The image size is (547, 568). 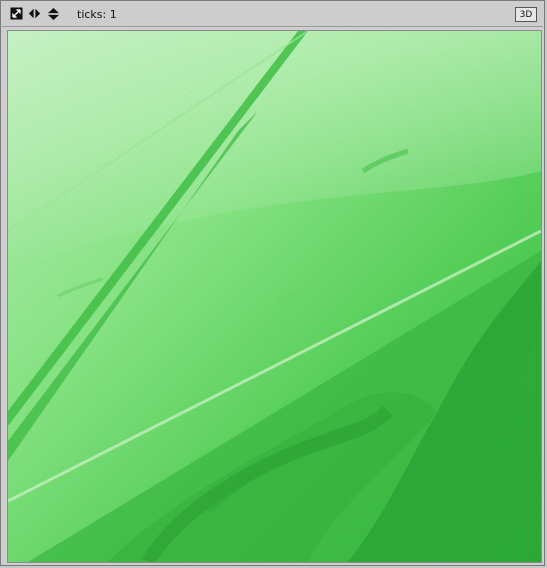 I want to click on view-3d-button: 3D, so click(x=526, y=14).